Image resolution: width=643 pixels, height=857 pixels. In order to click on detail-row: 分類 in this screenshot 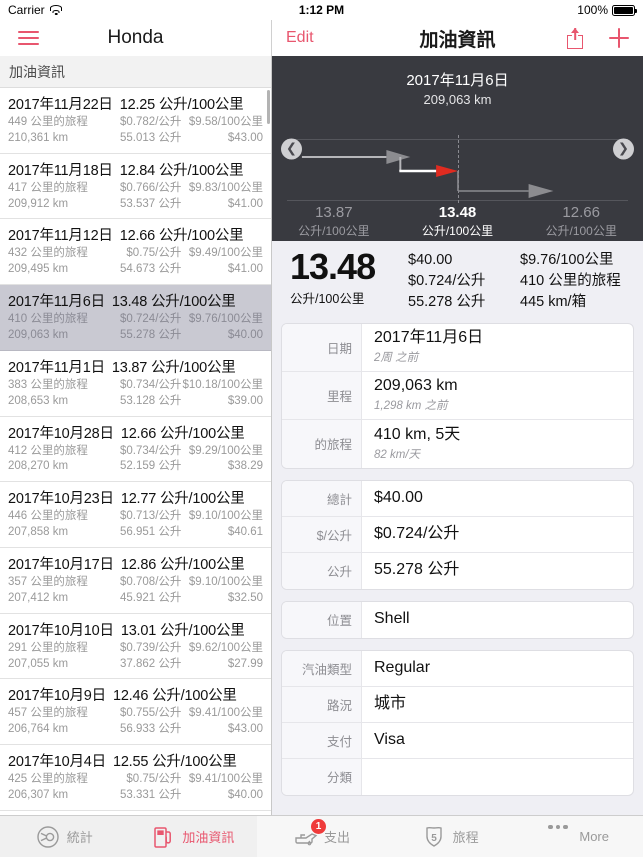, I will do `click(457, 776)`.